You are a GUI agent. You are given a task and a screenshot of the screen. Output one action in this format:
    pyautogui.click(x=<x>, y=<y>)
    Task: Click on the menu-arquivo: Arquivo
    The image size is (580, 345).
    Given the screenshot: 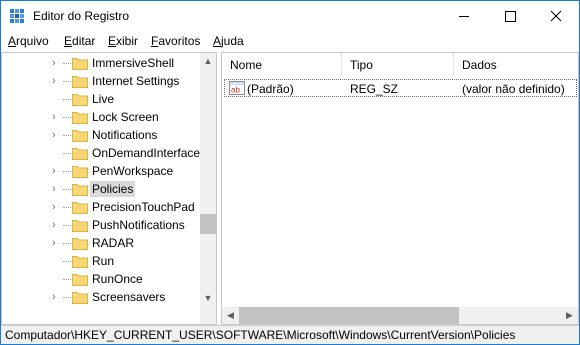 What is the action you would take?
    pyautogui.click(x=28, y=41)
    